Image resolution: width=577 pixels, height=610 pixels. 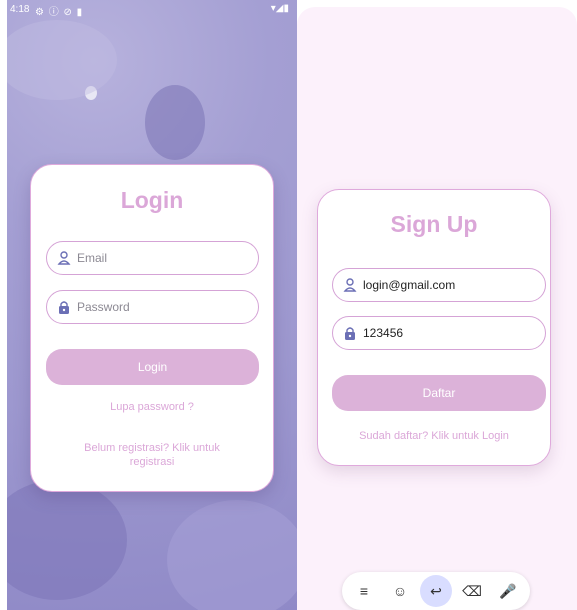 What do you see at coordinates (152, 407) in the screenshot?
I see `forgot-password-link: Lupa password ?` at bounding box center [152, 407].